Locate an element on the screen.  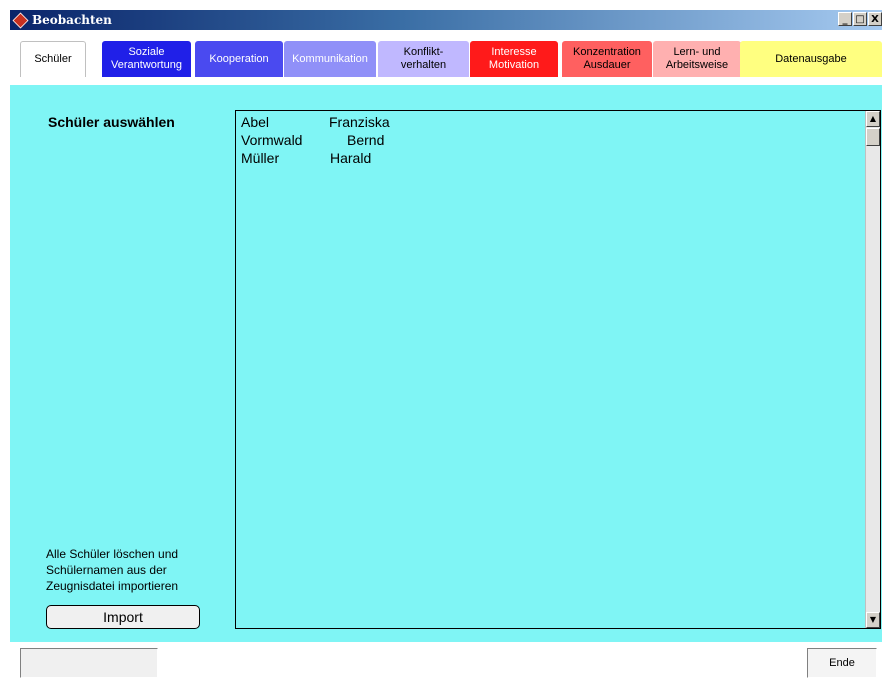
status-field is located at coordinates (89, 663).